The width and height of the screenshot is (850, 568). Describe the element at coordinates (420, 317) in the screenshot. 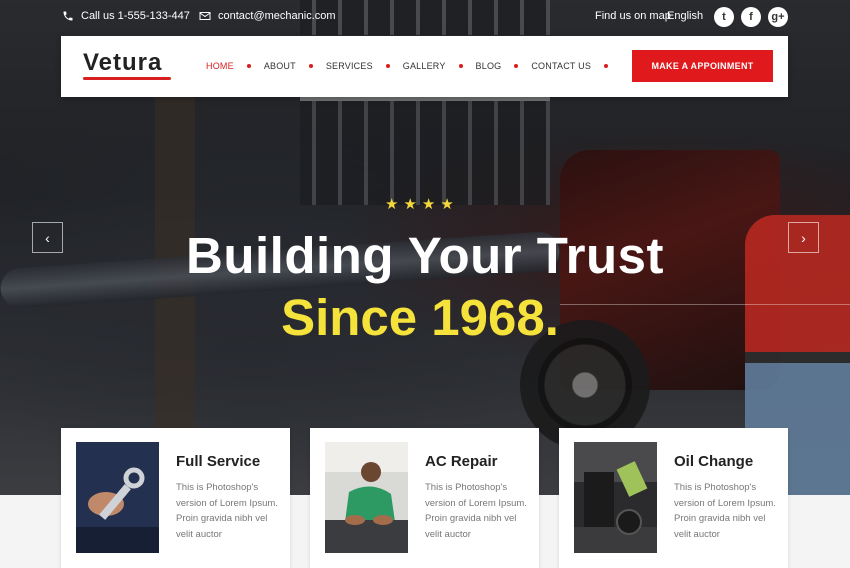

I see `hero-subheadline: Since 1968.` at that location.